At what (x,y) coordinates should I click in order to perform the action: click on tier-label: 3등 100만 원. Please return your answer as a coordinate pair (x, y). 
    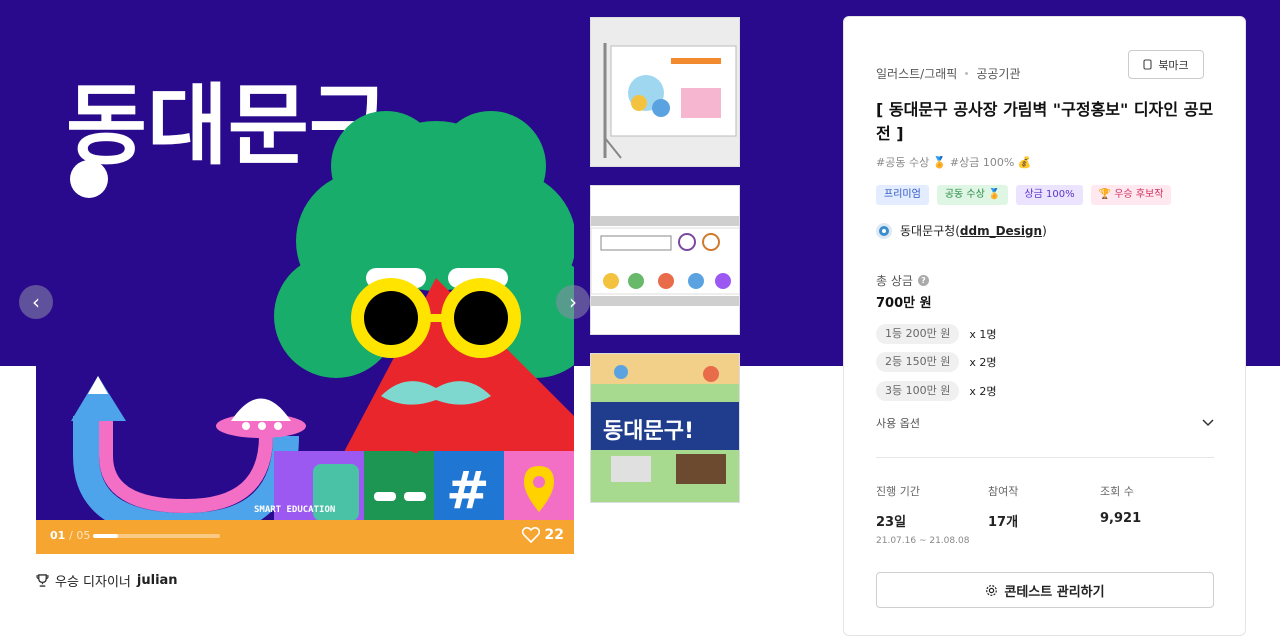
    Looking at the image, I should click on (918, 391).